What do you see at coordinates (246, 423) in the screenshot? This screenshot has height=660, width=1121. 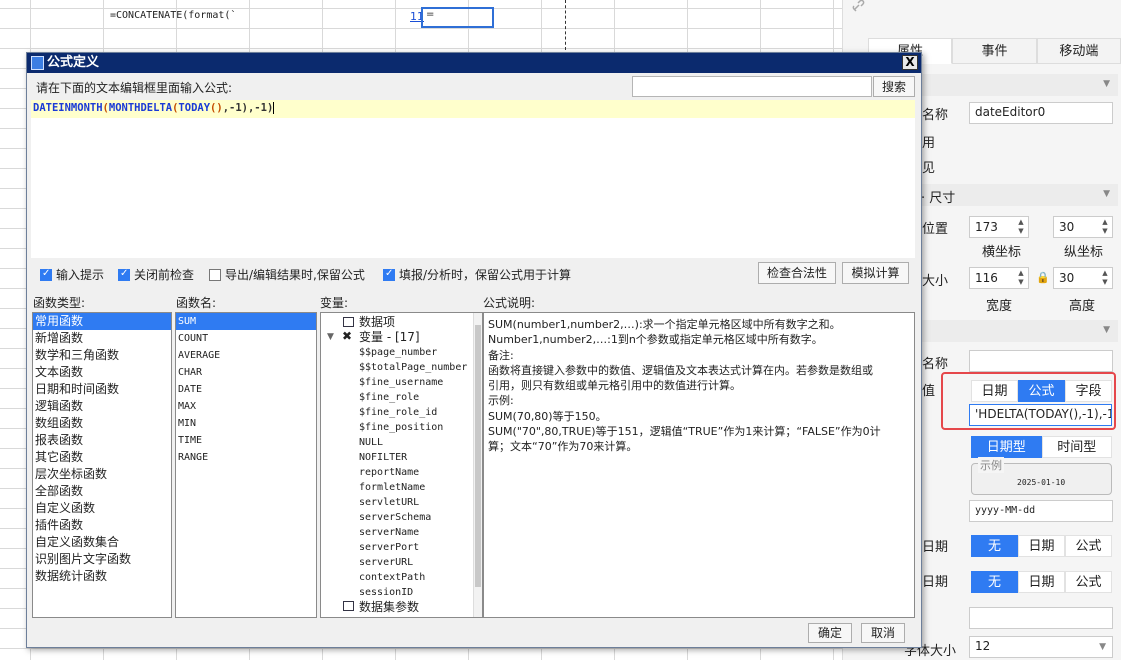 I see `list-item: MIN` at bounding box center [246, 423].